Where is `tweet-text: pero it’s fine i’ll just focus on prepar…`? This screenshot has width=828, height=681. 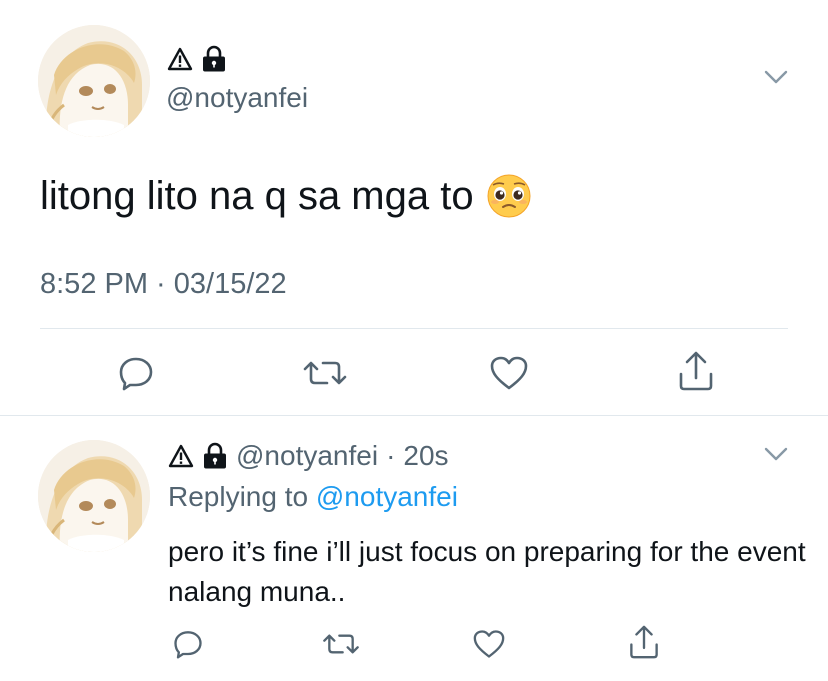 tweet-text: pero it’s fine i’ll just focus on prepar… is located at coordinates (487, 571).